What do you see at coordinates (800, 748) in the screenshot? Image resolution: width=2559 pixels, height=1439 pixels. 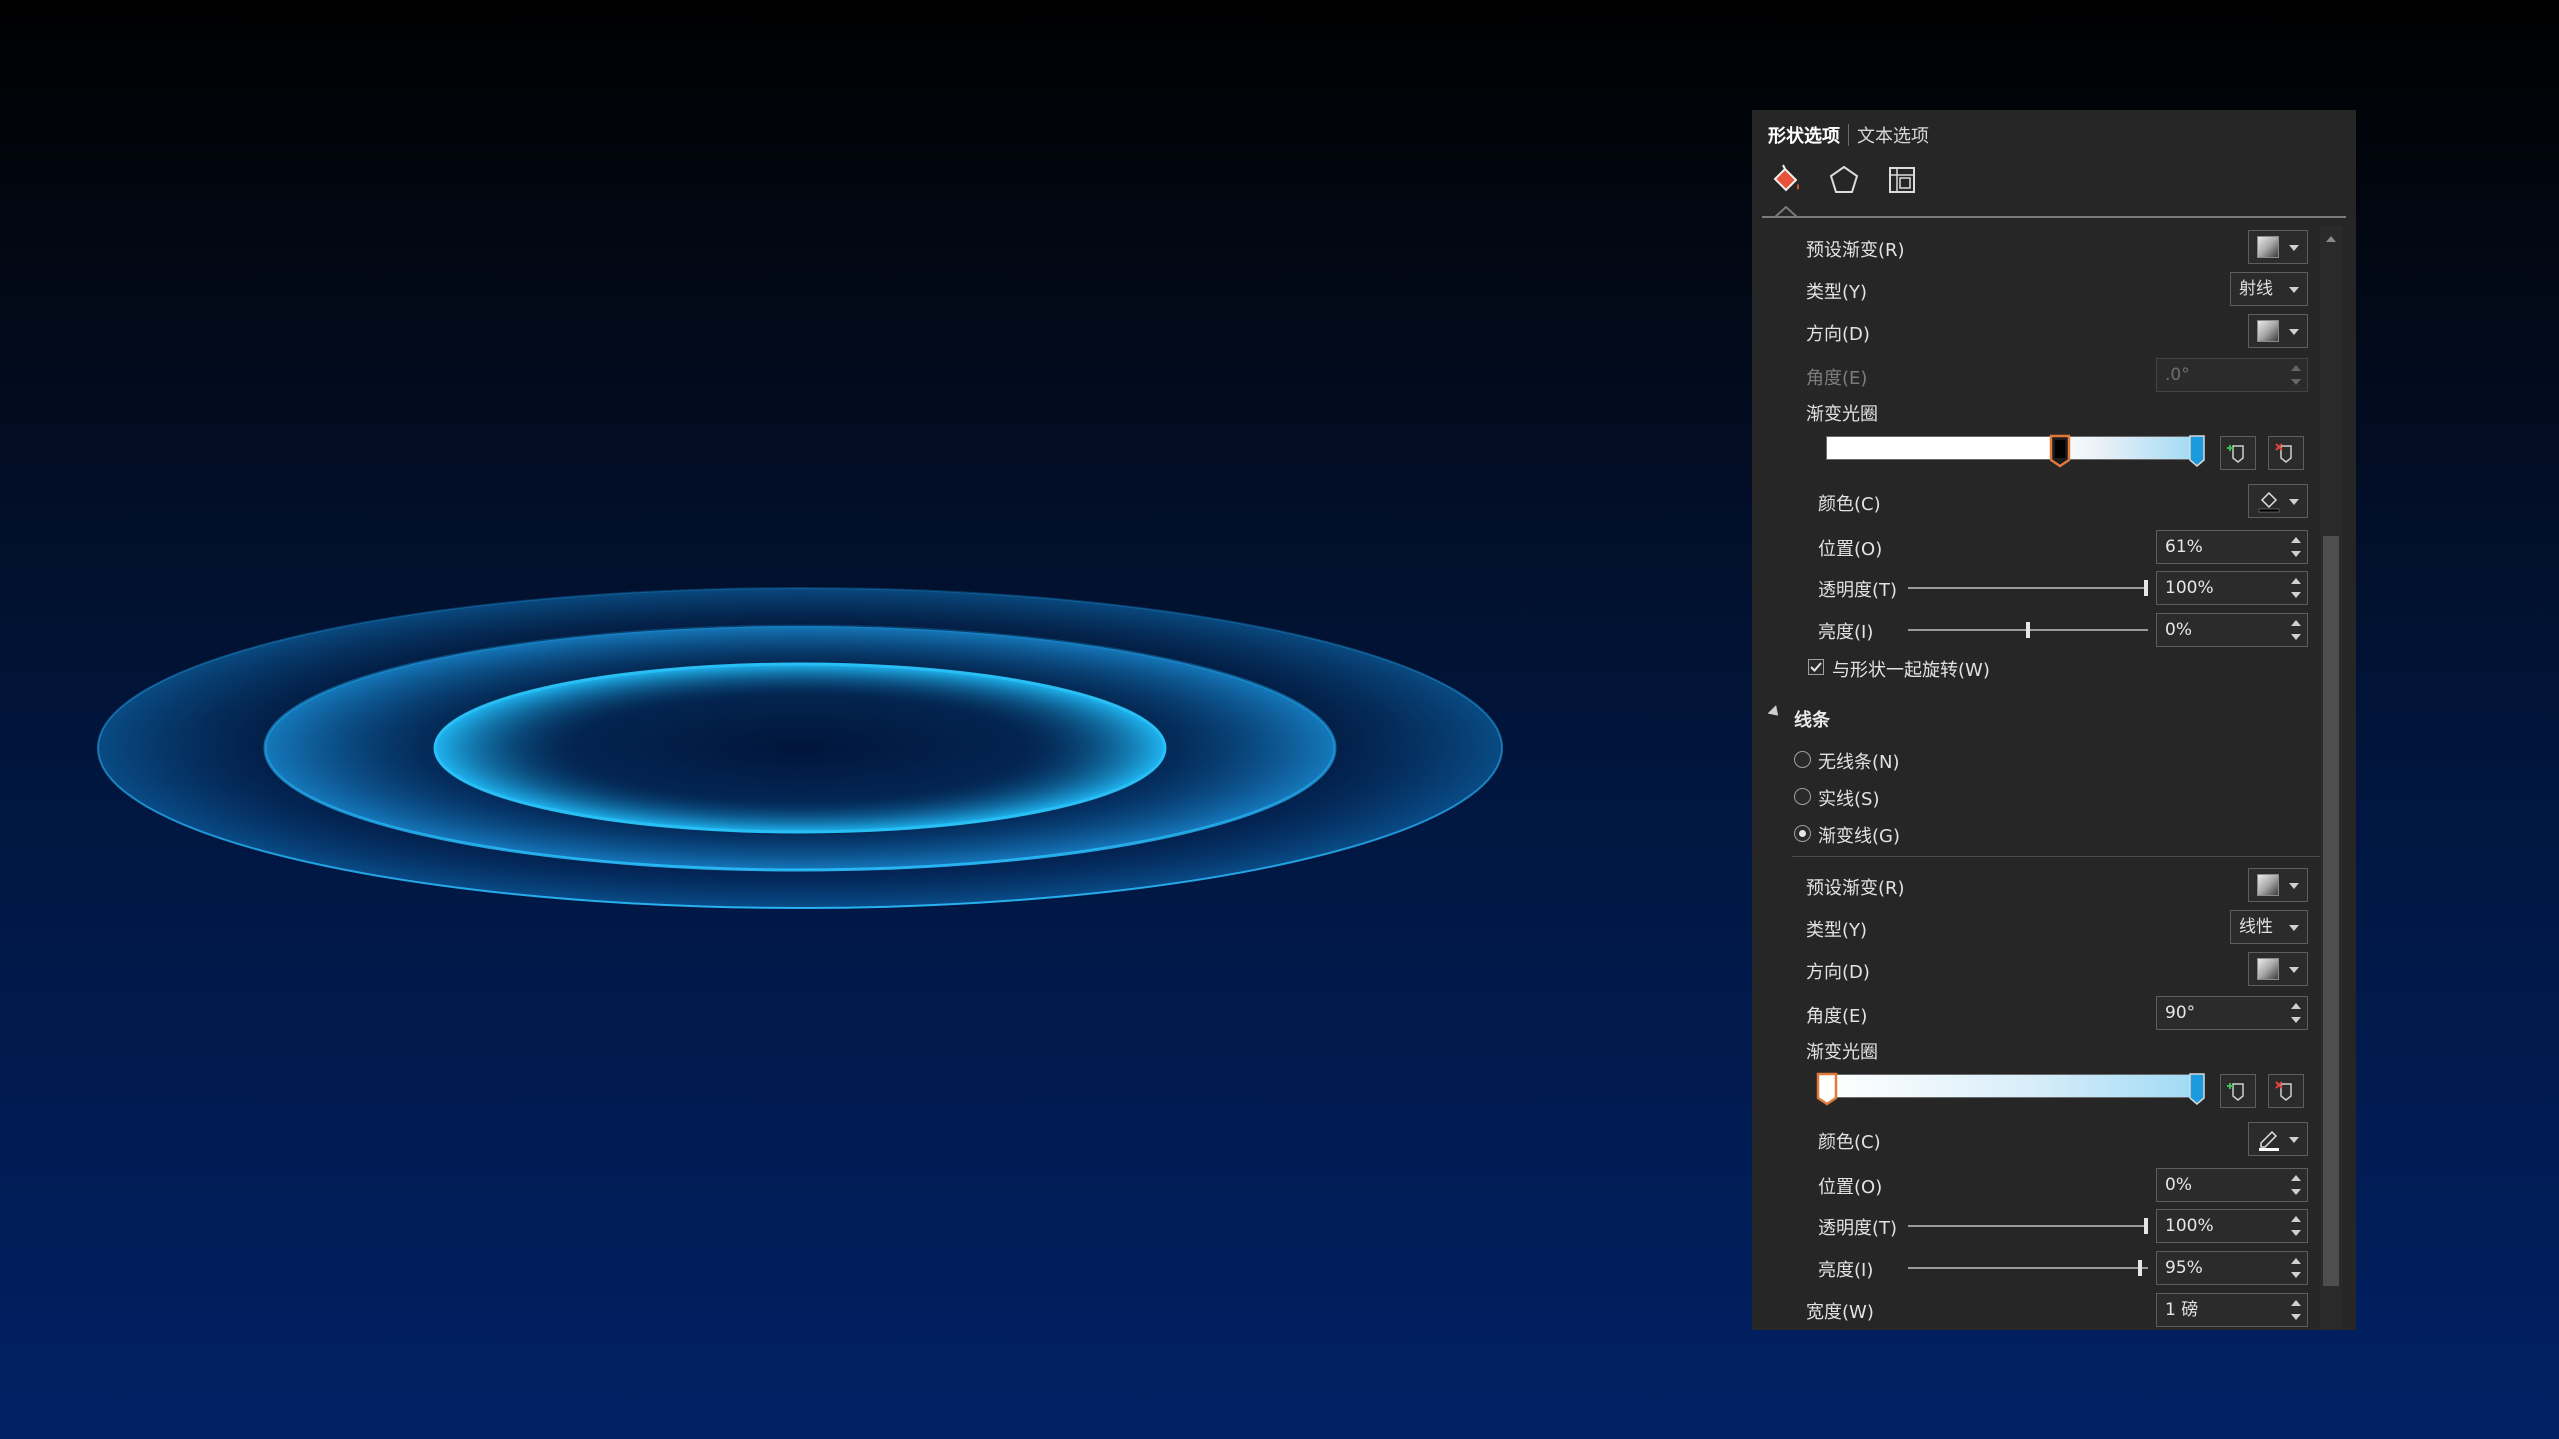 I see `inner-ring` at bounding box center [800, 748].